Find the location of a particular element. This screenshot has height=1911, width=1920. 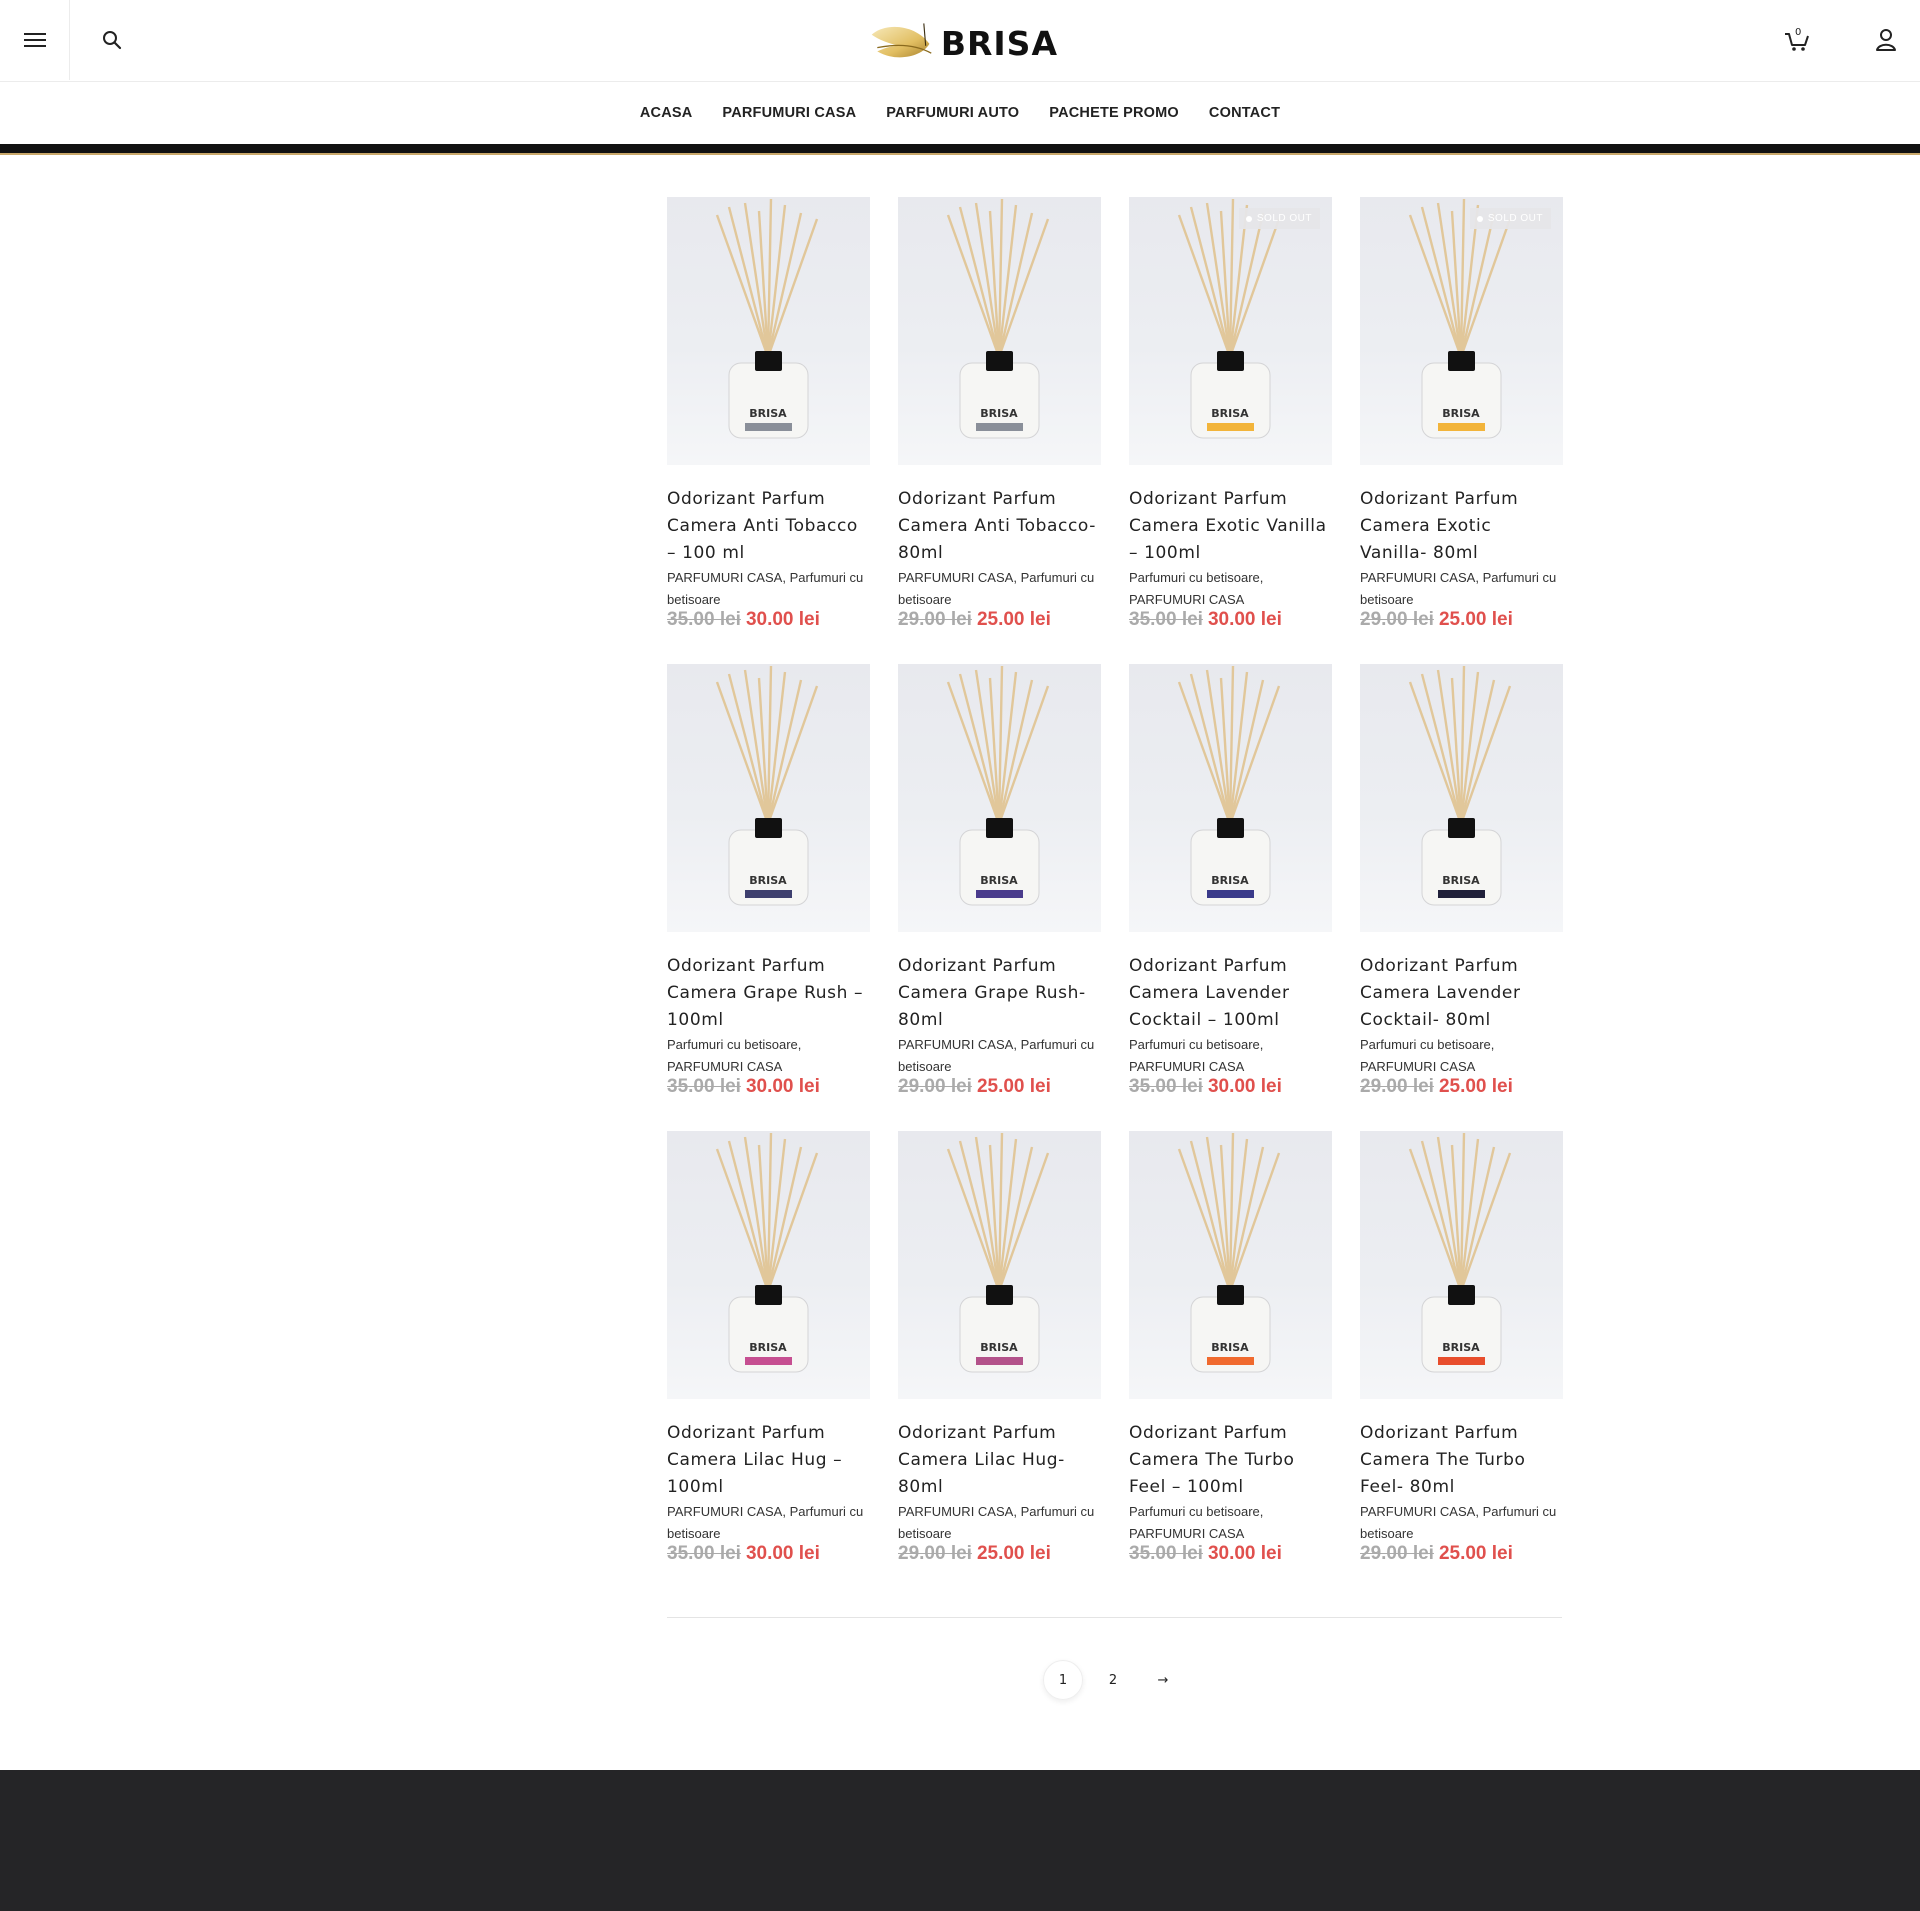

product-title: Odorizant Parfum Camera Lilac Hug- 80ml is located at coordinates (999, 1460).